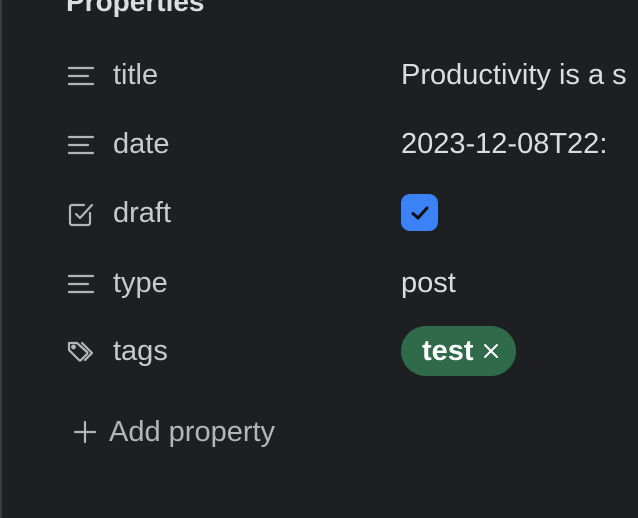  I want to click on tag-label: test, so click(448, 350).